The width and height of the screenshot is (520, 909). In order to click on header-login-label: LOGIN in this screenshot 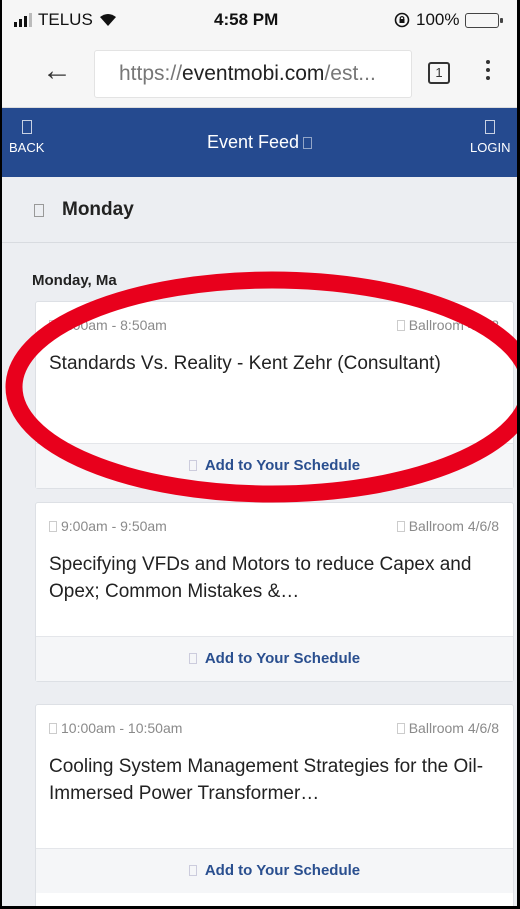, I will do `click(490, 147)`.